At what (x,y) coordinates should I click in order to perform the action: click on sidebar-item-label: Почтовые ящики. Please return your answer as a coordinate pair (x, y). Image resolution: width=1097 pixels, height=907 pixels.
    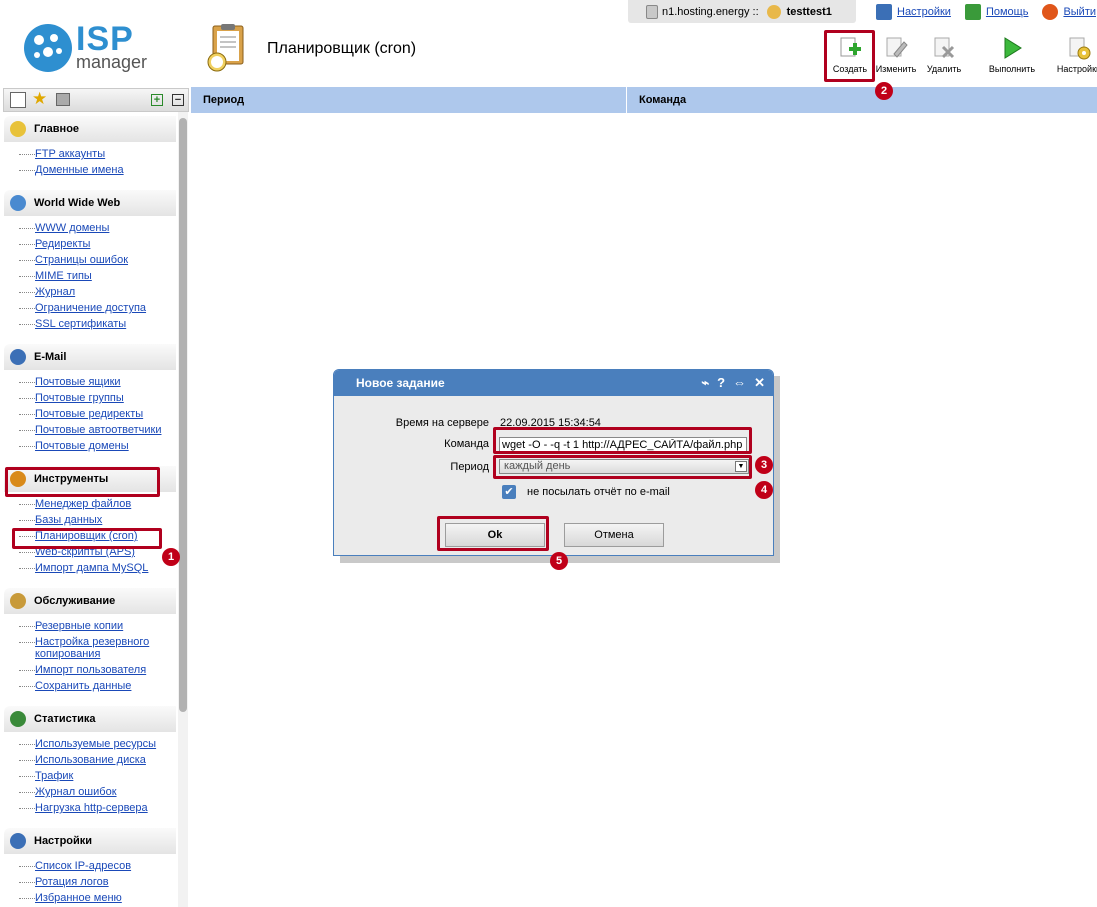
    Looking at the image, I should click on (78, 381).